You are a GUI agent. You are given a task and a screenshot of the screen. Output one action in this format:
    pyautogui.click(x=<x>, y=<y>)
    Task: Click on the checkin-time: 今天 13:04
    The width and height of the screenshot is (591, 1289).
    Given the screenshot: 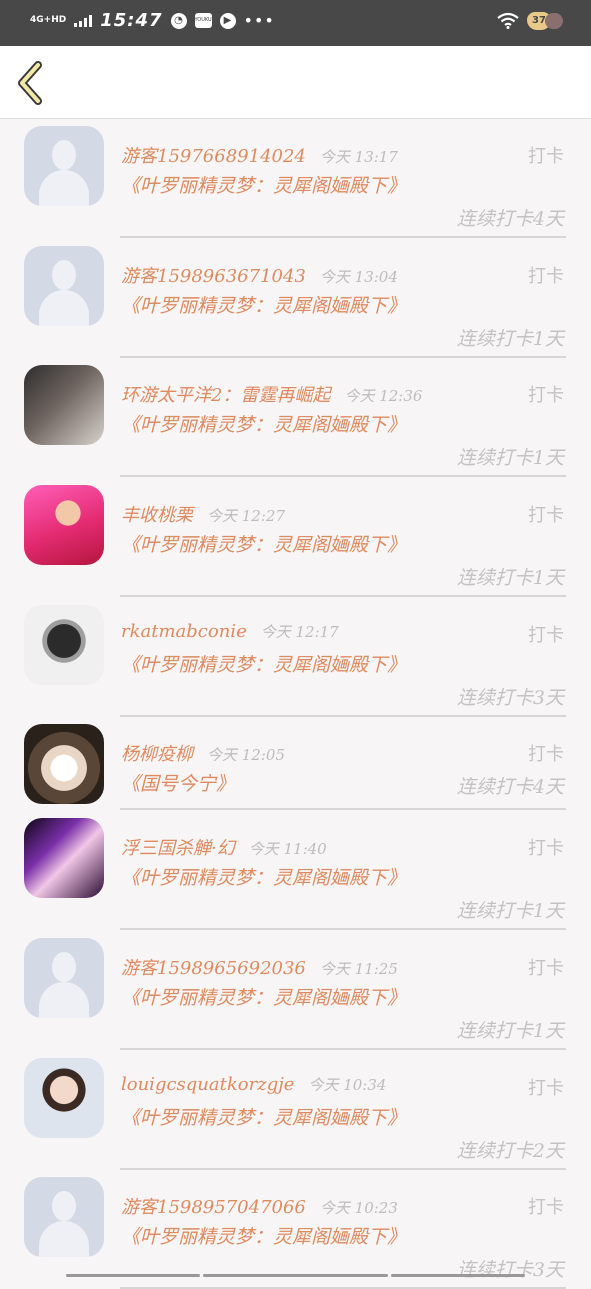 What is the action you would take?
    pyautogui.click(x=358, y=277)
    